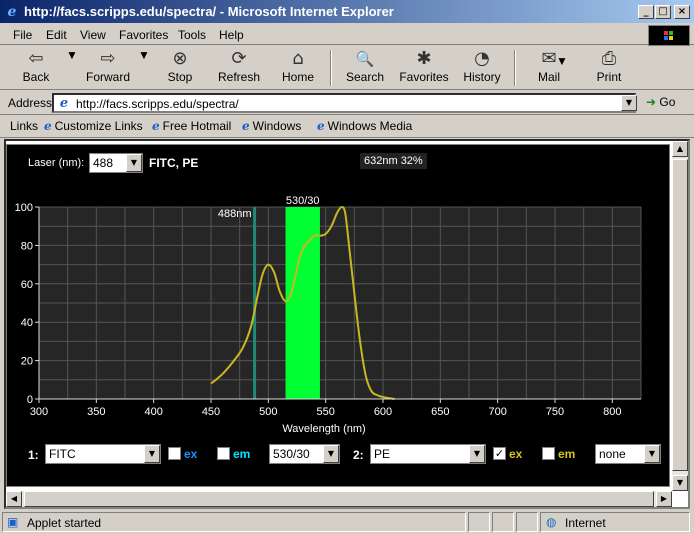  Describe the element at coordinates (231, 35) in the screenshot. I see `menu-help: Help` at that location.